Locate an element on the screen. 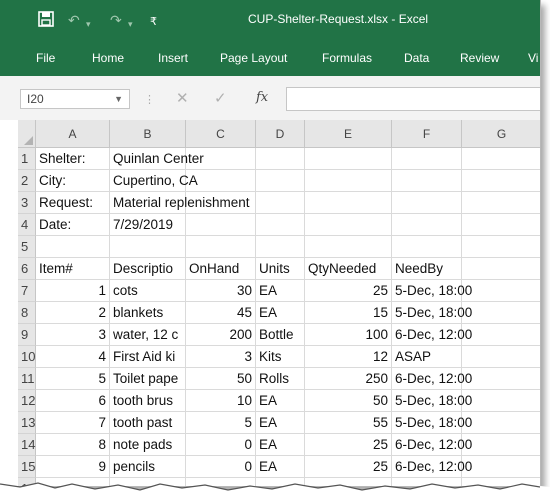 The height and width of the screenshot is (498, 550). cell-c6: OnHand is located at coordinates (221, 269).